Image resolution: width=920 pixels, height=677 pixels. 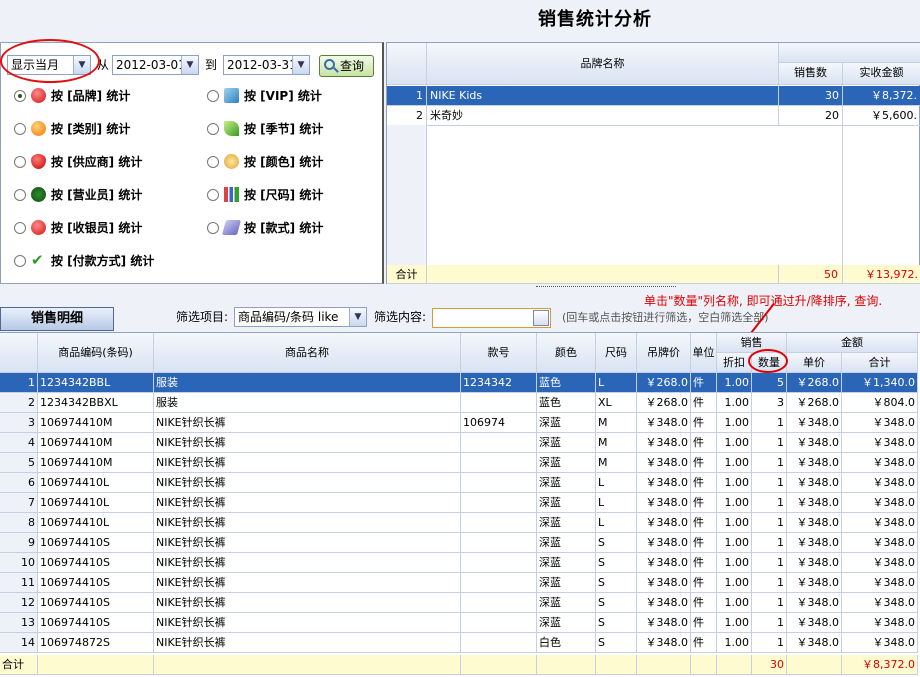 I want to click on row-number: 1, so click(x=407, y=96).